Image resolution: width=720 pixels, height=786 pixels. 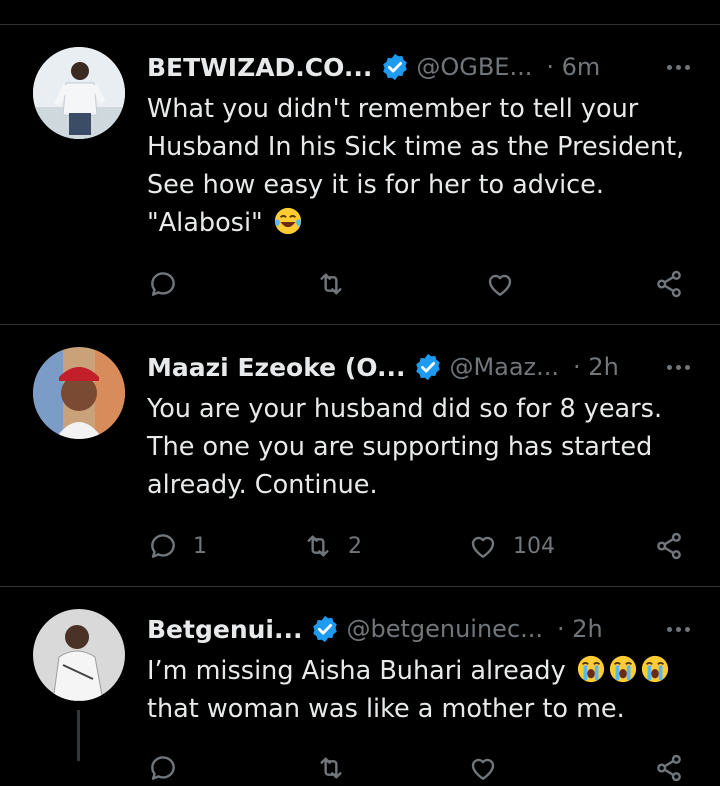 I want to click on repost-count: 2, so click(x=355, y=546).